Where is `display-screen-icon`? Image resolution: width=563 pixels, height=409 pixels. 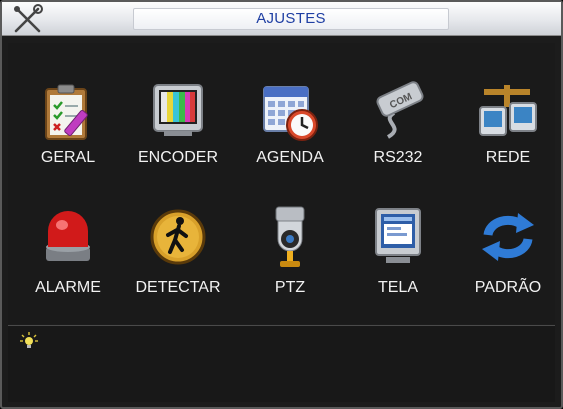
display-screen-icon is located at coordinates (398, 235).